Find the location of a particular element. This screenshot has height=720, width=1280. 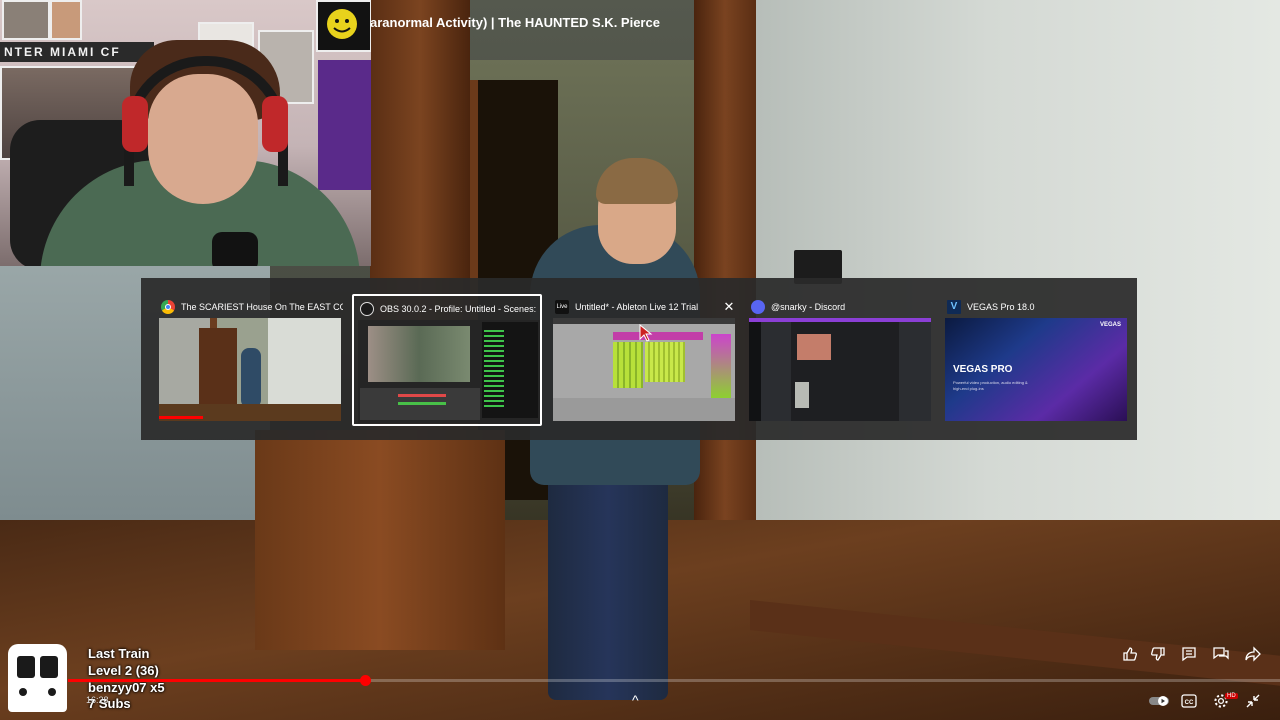

task-title: VEGAS Pro 18.0 is located at coordinates (1001, 307).